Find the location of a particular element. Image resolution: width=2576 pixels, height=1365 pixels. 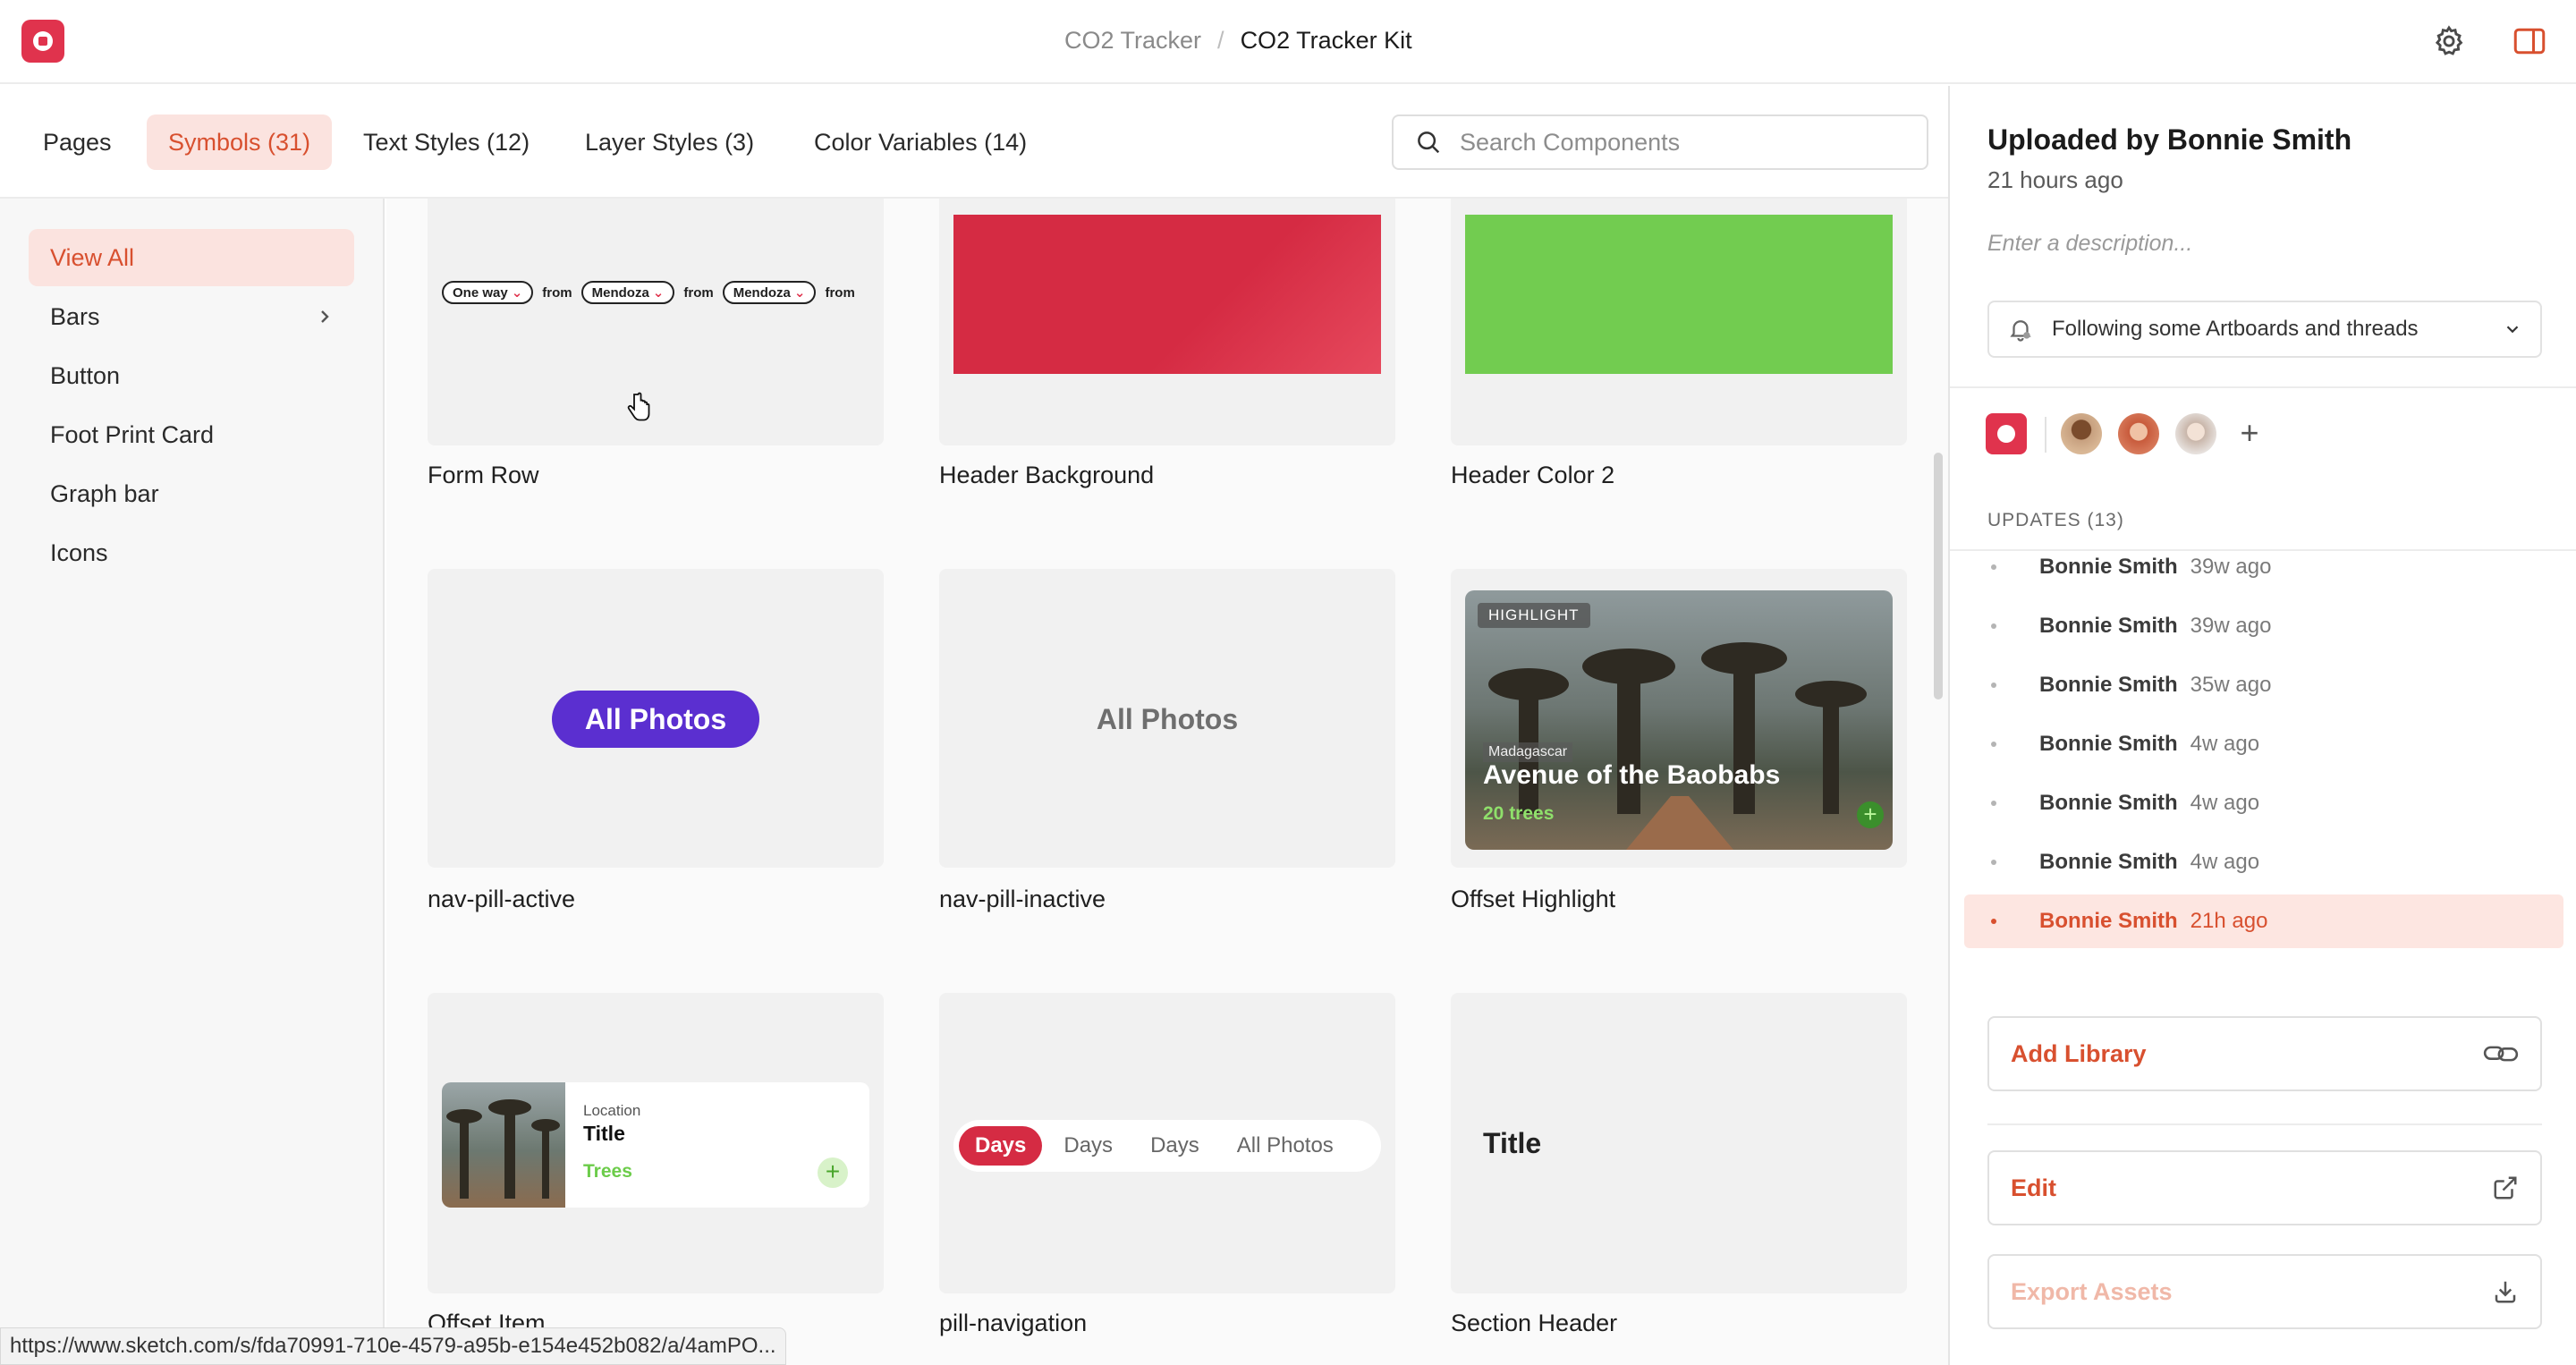

update-time: 39w ago is located at coordinates (2231, 567).